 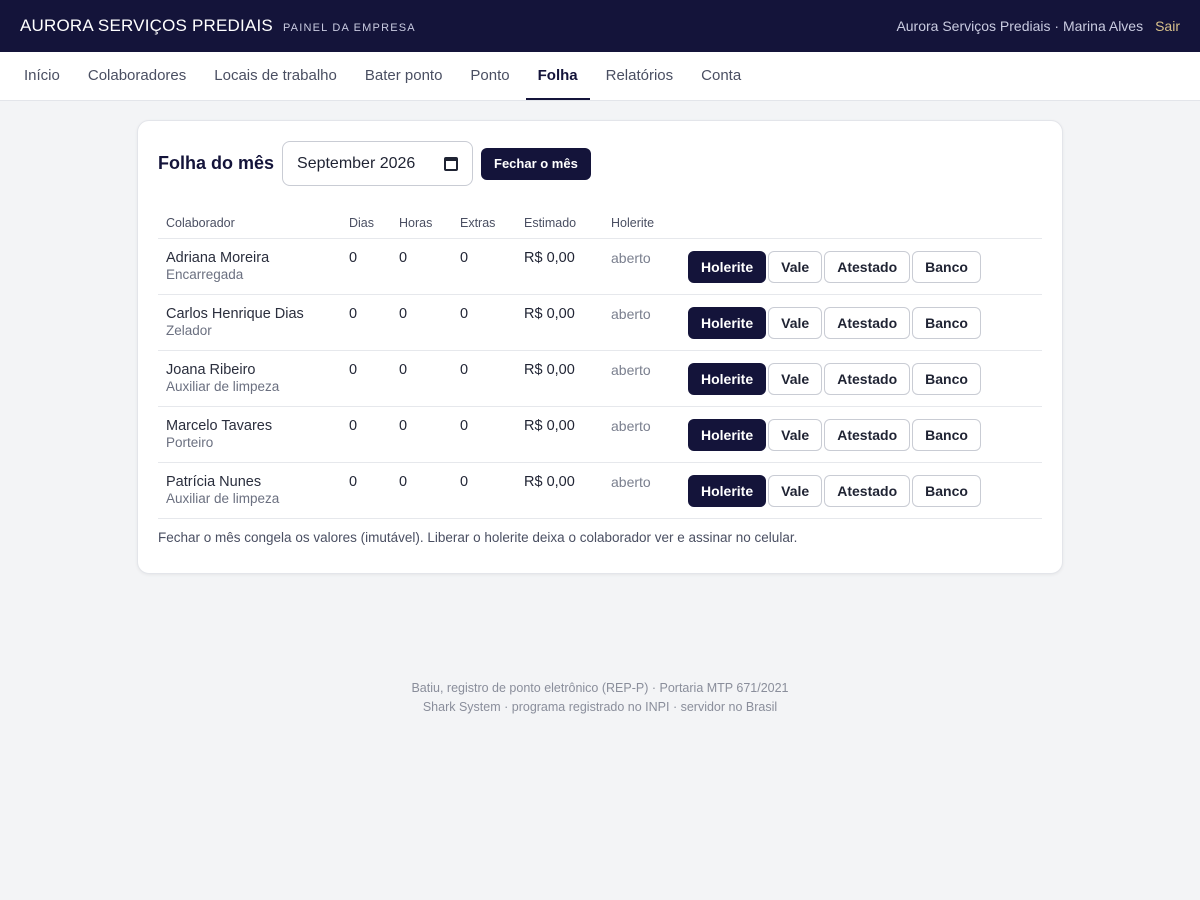 What do you see at coordinates (366, 227) in the screenshot?
I see `col-dias: Dias` at bounding box center [366, 227].